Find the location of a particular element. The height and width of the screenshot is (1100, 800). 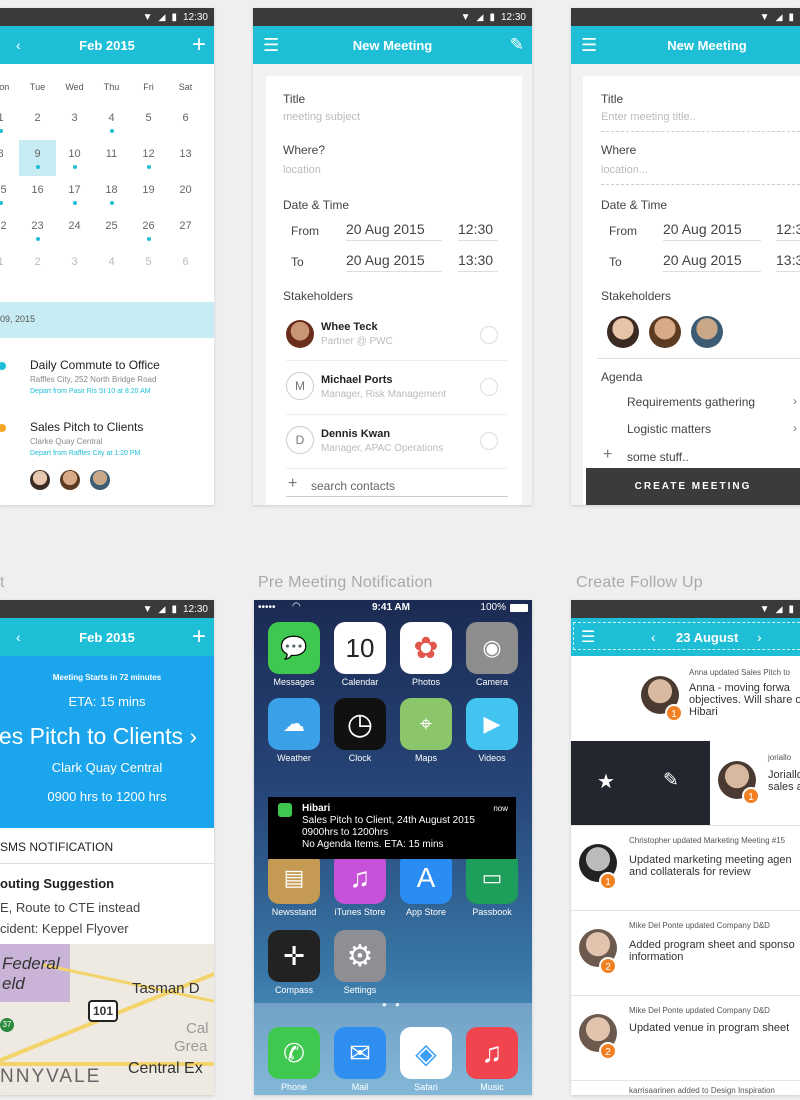

app-app-store: A App Store is located at coordinates (426, 884).